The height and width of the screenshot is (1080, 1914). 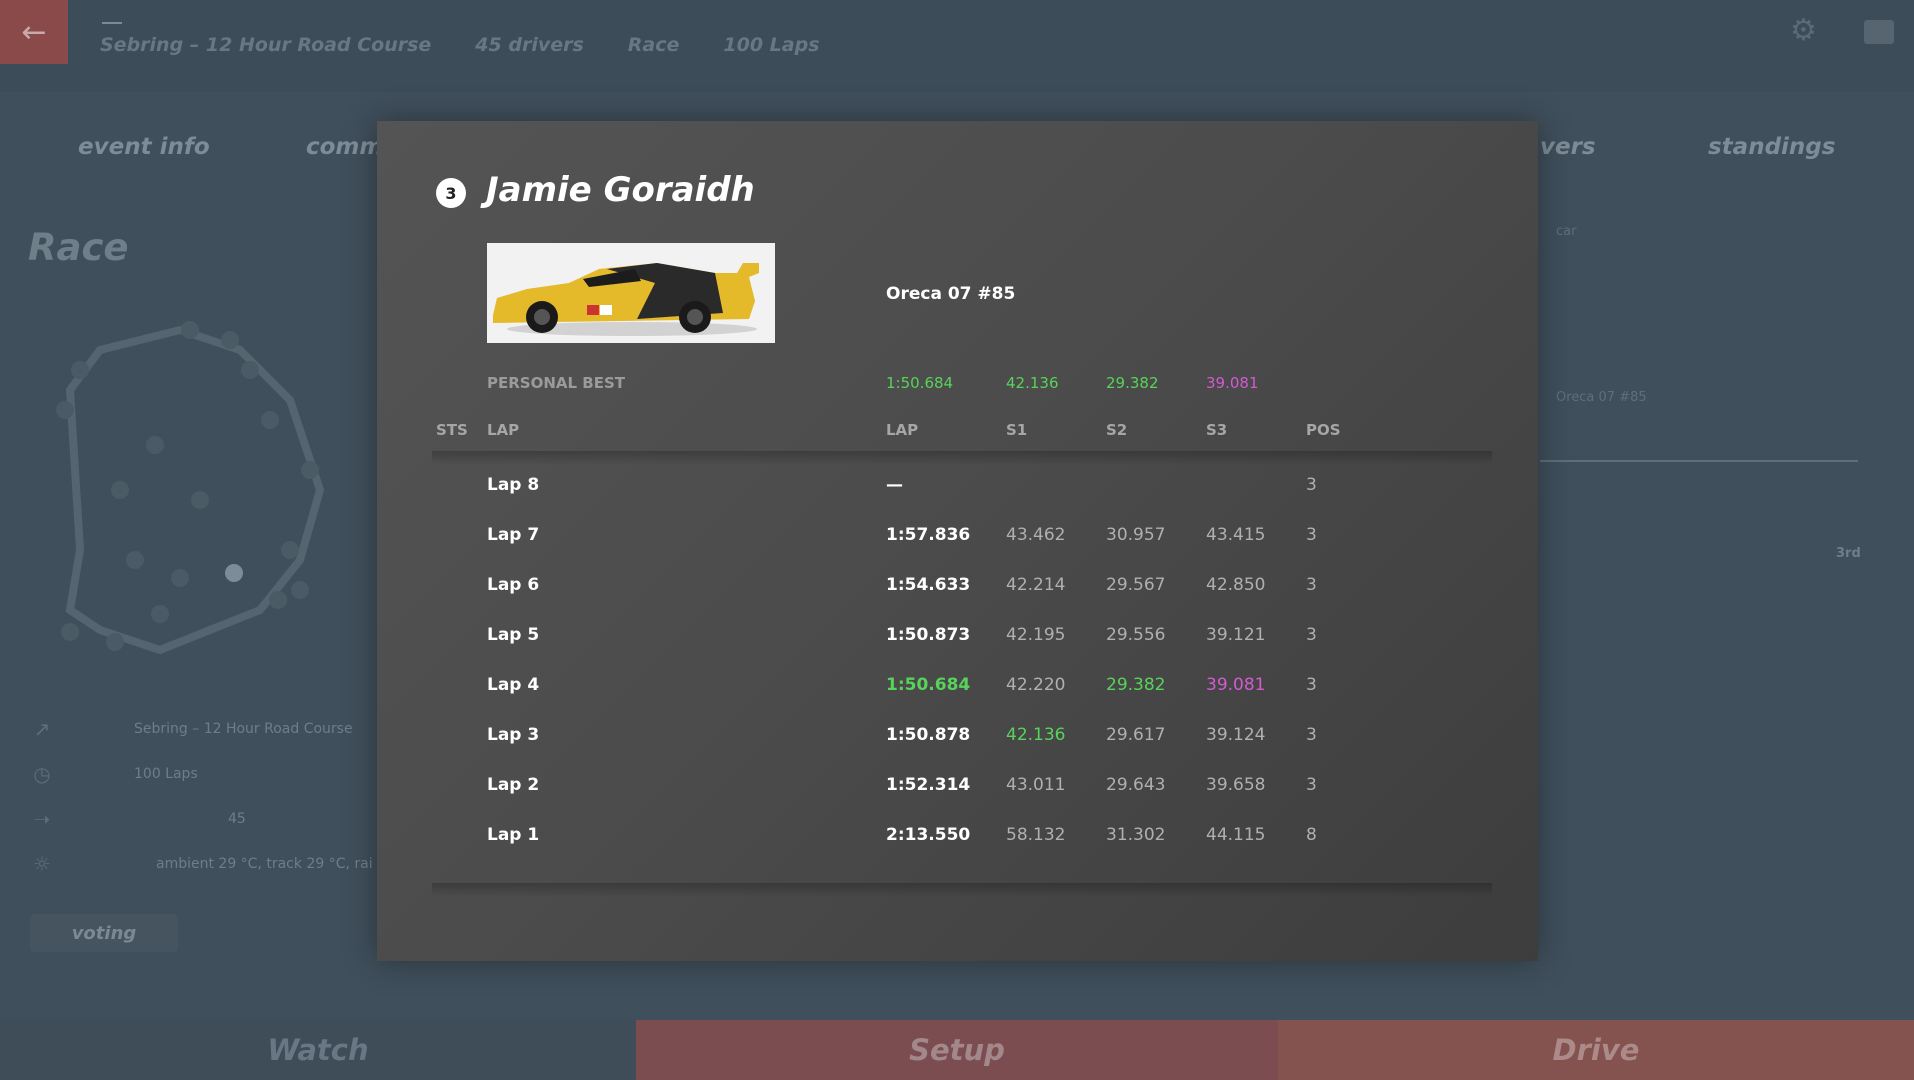 I want to click on lap-time: 1:50.878, so click(x=928, y=735).